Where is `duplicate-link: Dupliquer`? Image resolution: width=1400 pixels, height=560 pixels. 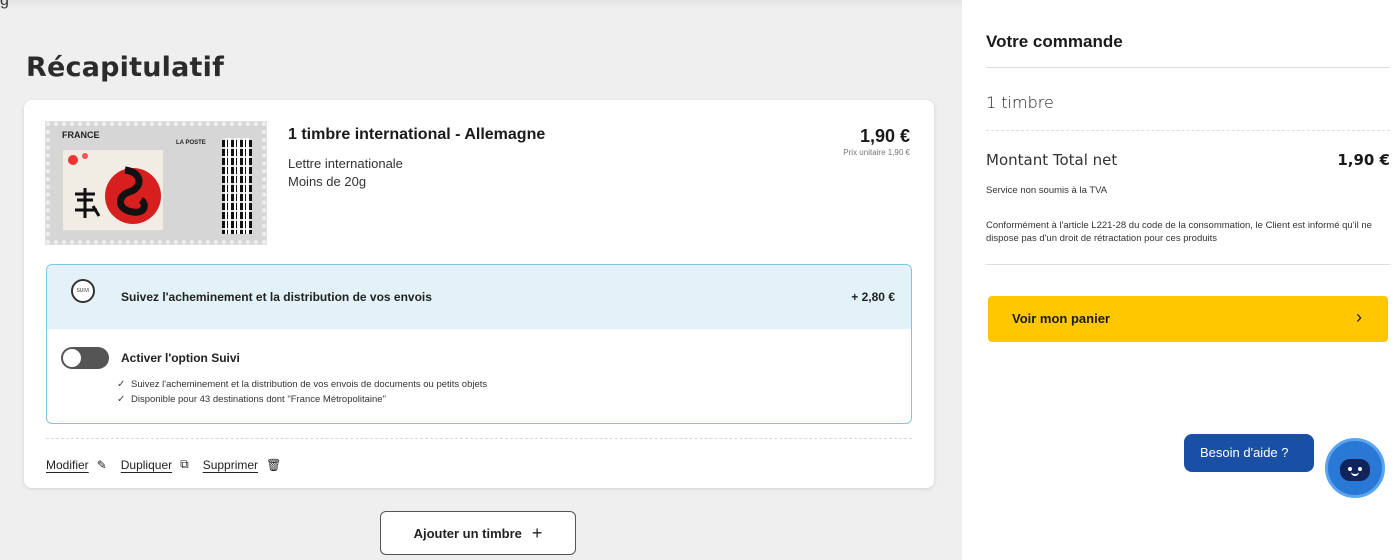 duplicate-link: Dupliquer is located at coordinates (146, 465).